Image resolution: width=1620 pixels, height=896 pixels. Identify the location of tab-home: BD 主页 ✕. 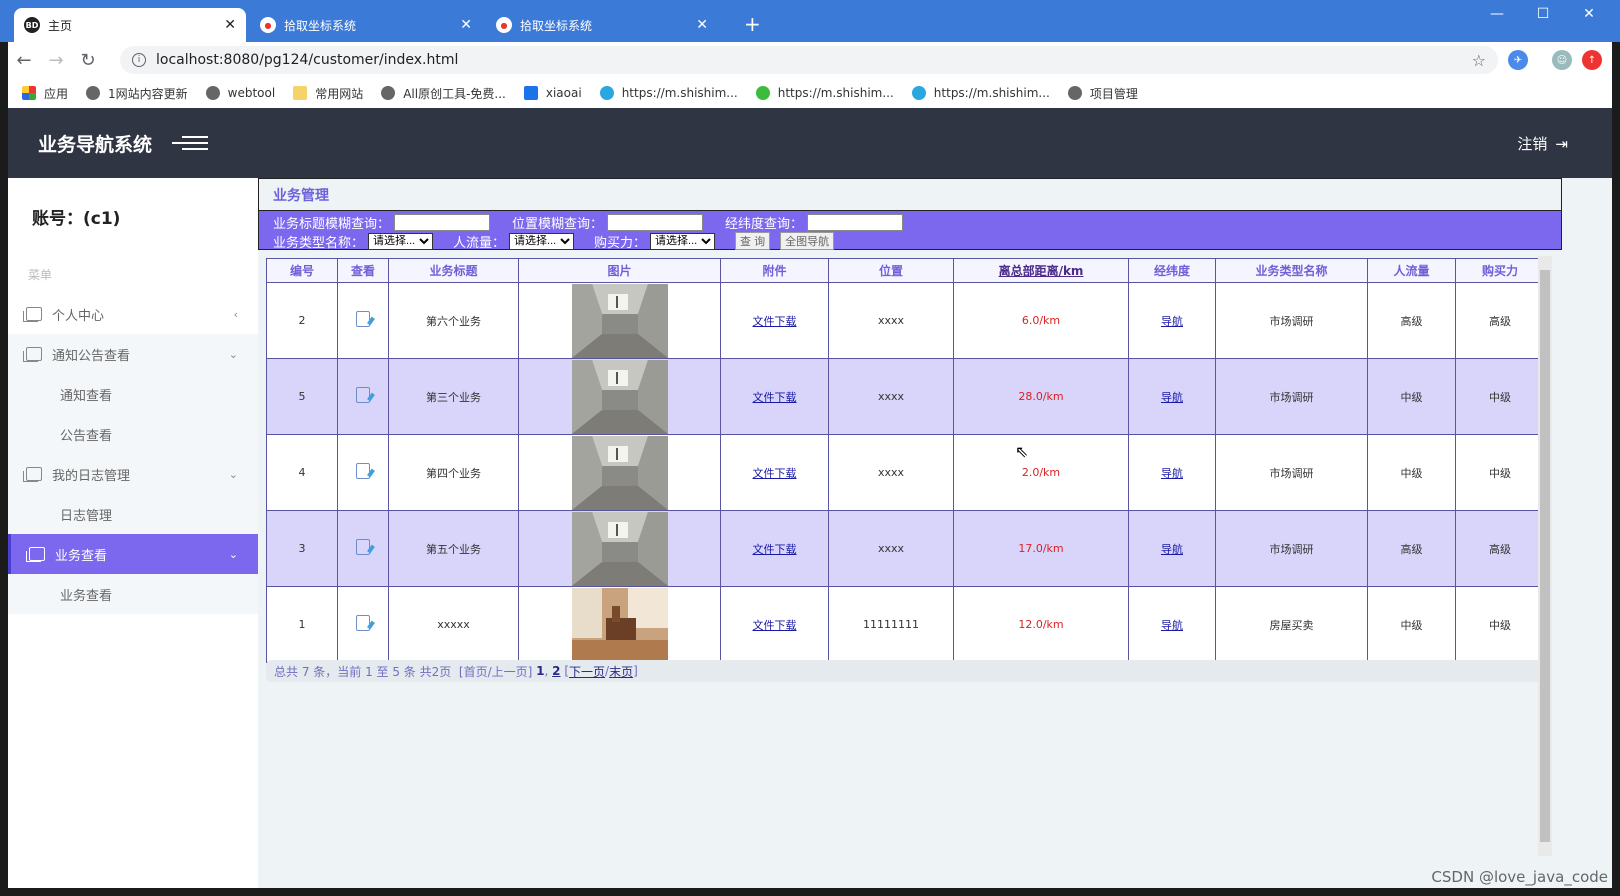
(130, 25).